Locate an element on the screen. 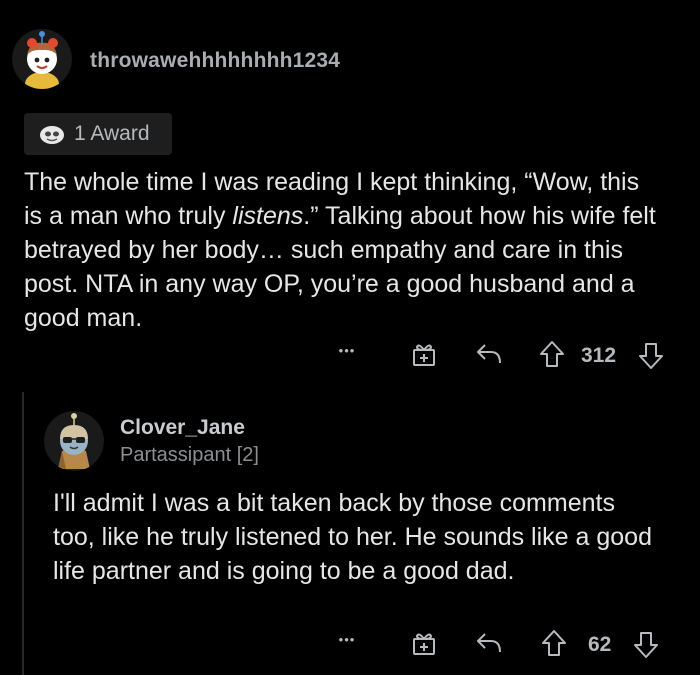 The width and height of the screenshot is (700, 675). reply-actions: ••• 62 is located at coordinates (503, 644).